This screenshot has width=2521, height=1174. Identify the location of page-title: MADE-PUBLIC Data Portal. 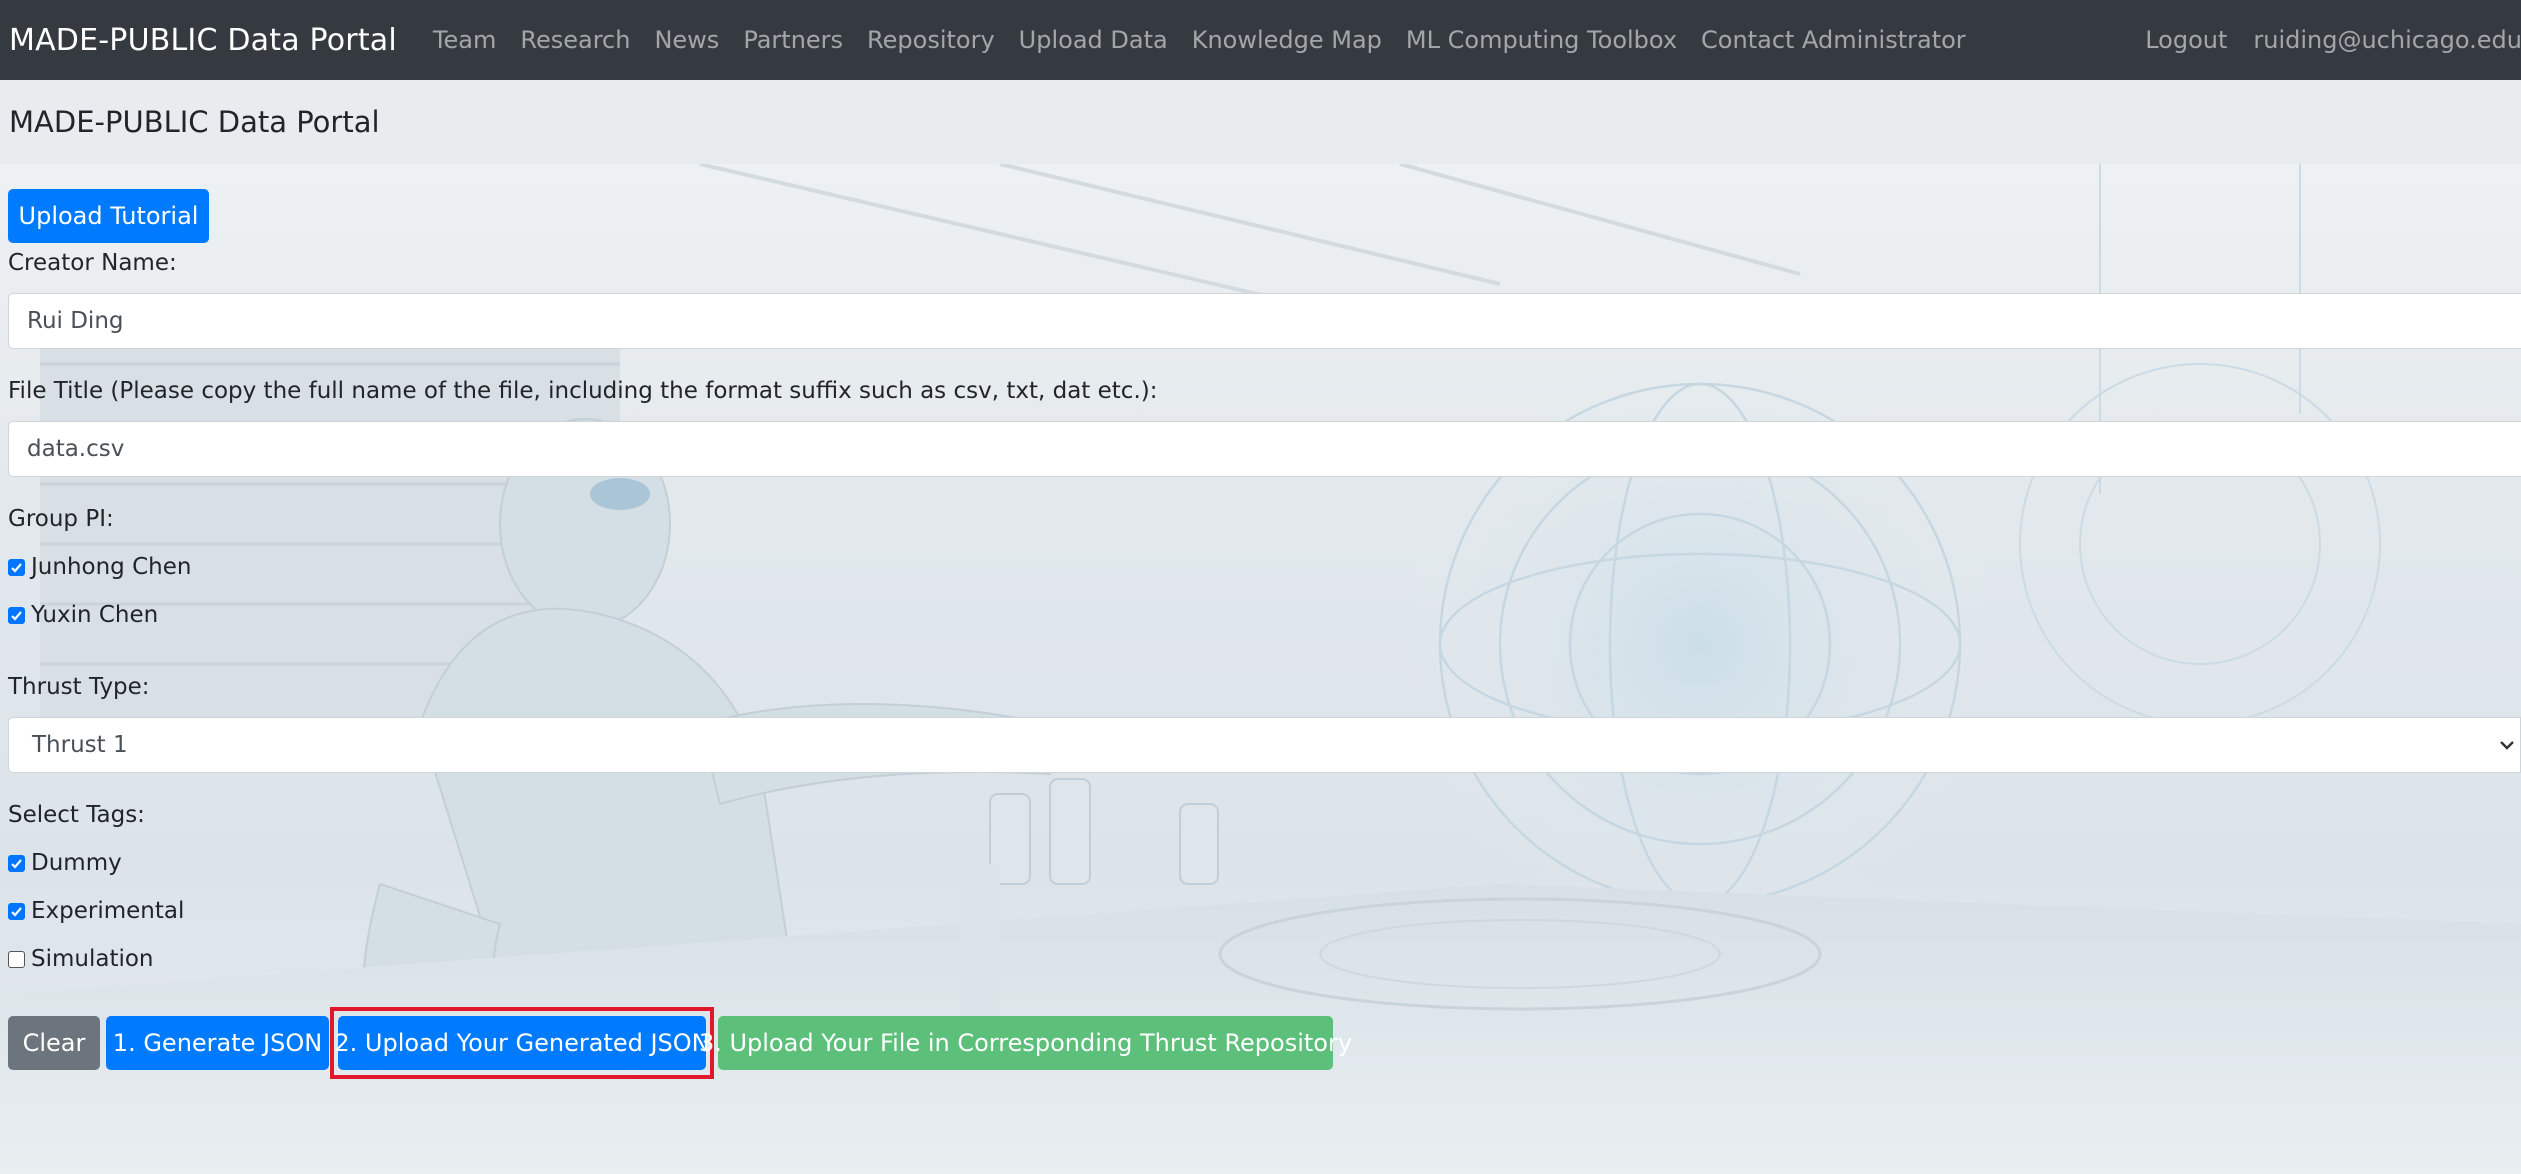
(194, 122).